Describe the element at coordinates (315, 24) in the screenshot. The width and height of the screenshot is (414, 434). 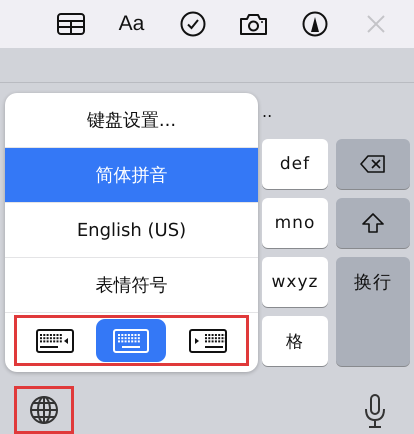
I see `pen-circle-icon` at that location.